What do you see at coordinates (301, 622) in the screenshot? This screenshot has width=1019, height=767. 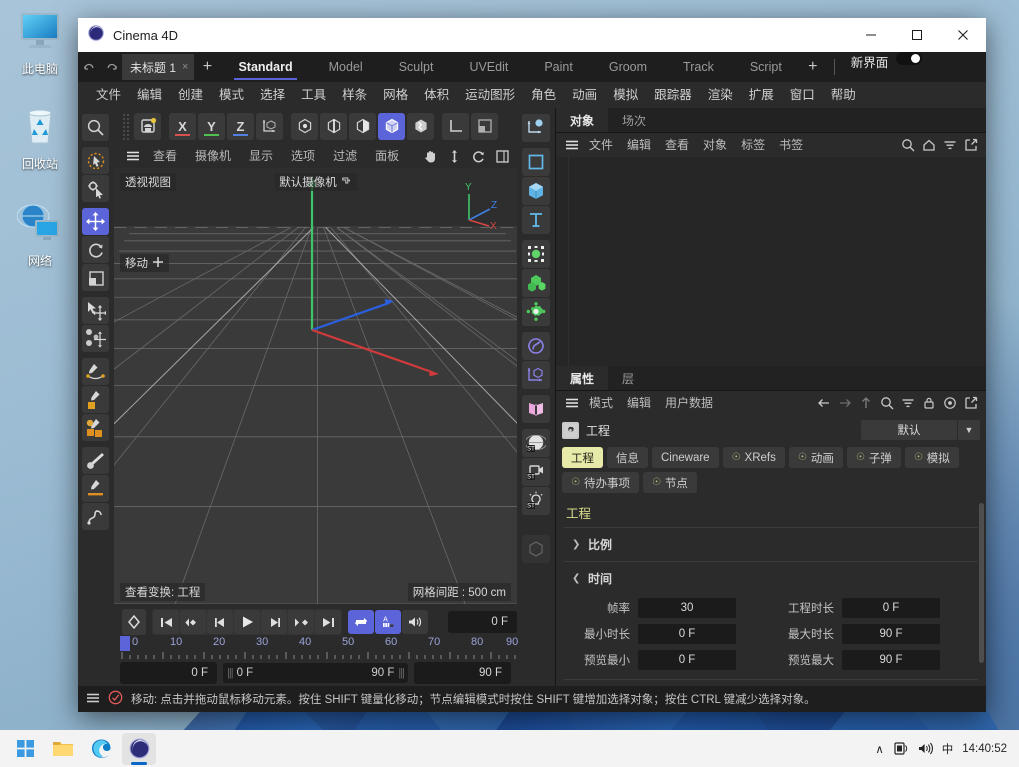 I see `next-key-button` at bounding box center [301, 622].